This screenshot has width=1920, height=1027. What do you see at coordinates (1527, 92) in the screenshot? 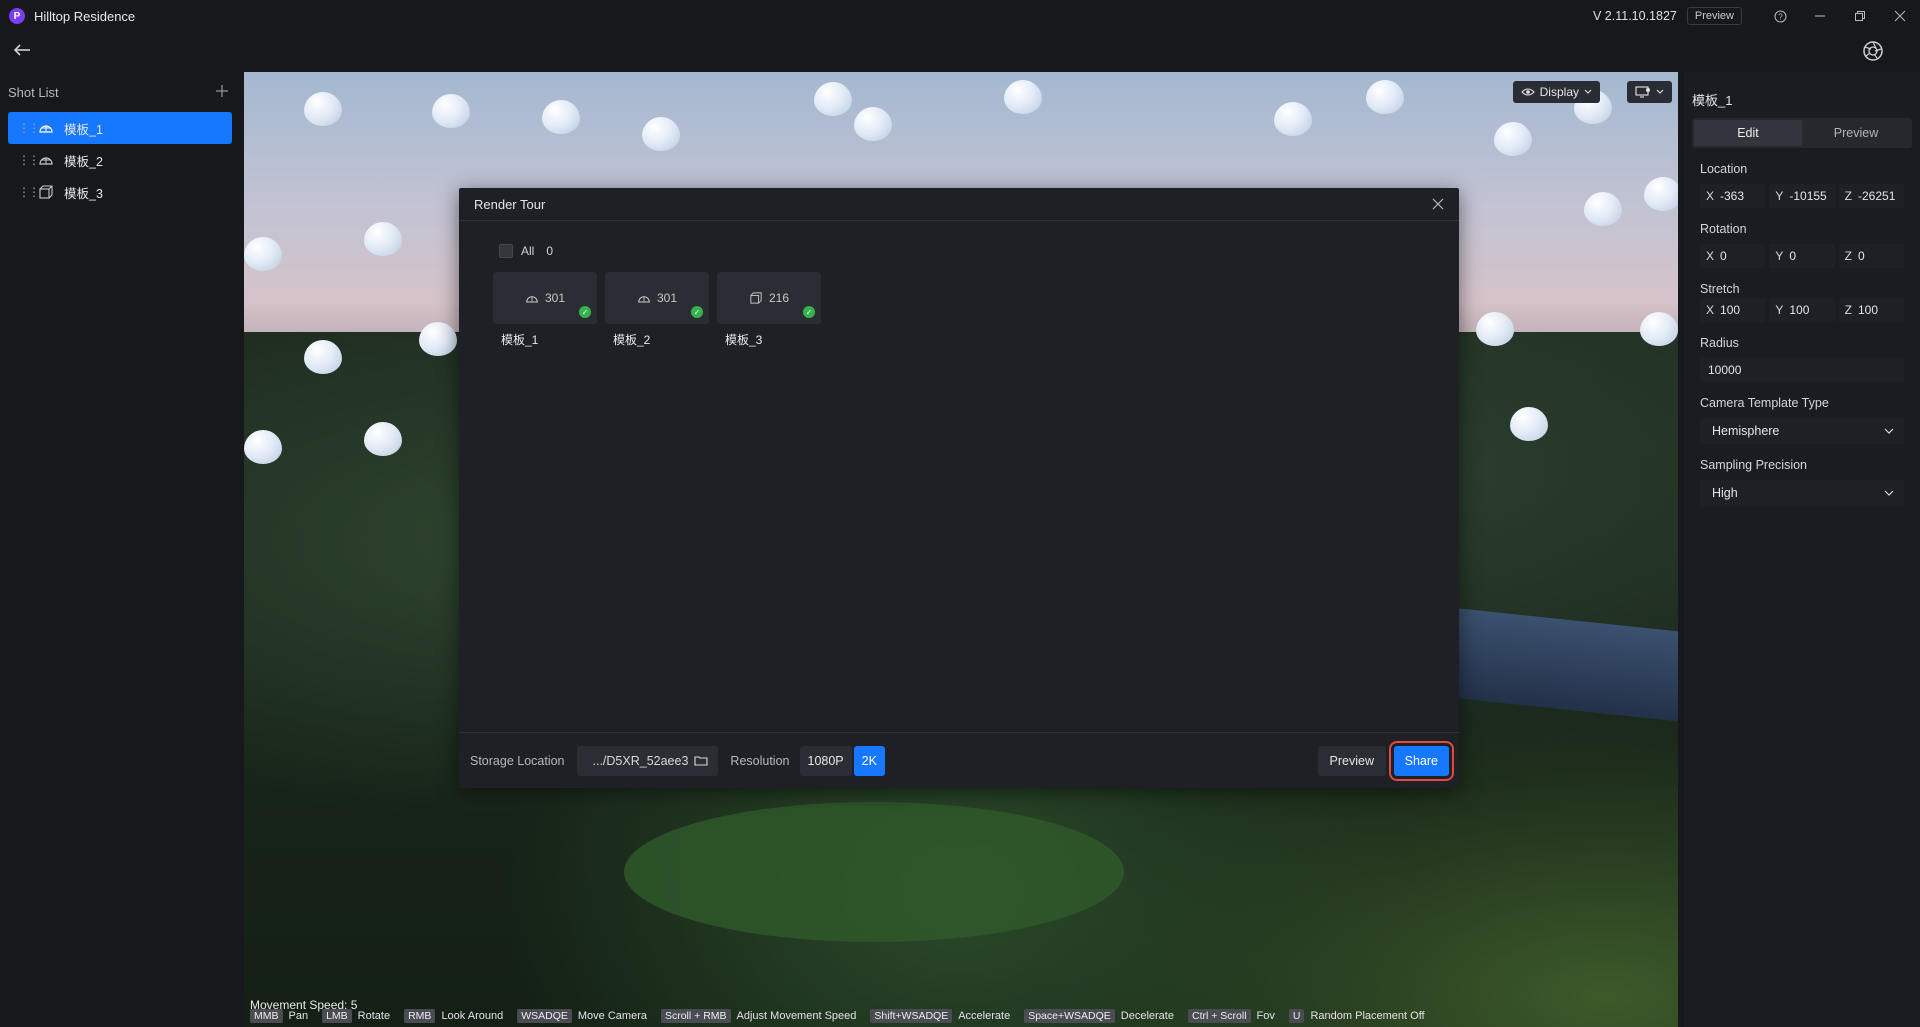
I see `eye-icon` at bounding box center [1527, 92].